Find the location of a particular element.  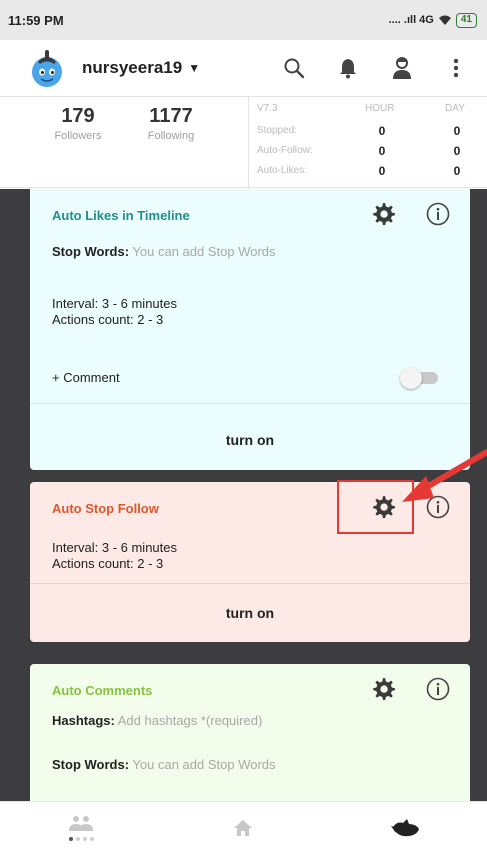

following-stat: 1177 Following is located at coordinates (171, 123).